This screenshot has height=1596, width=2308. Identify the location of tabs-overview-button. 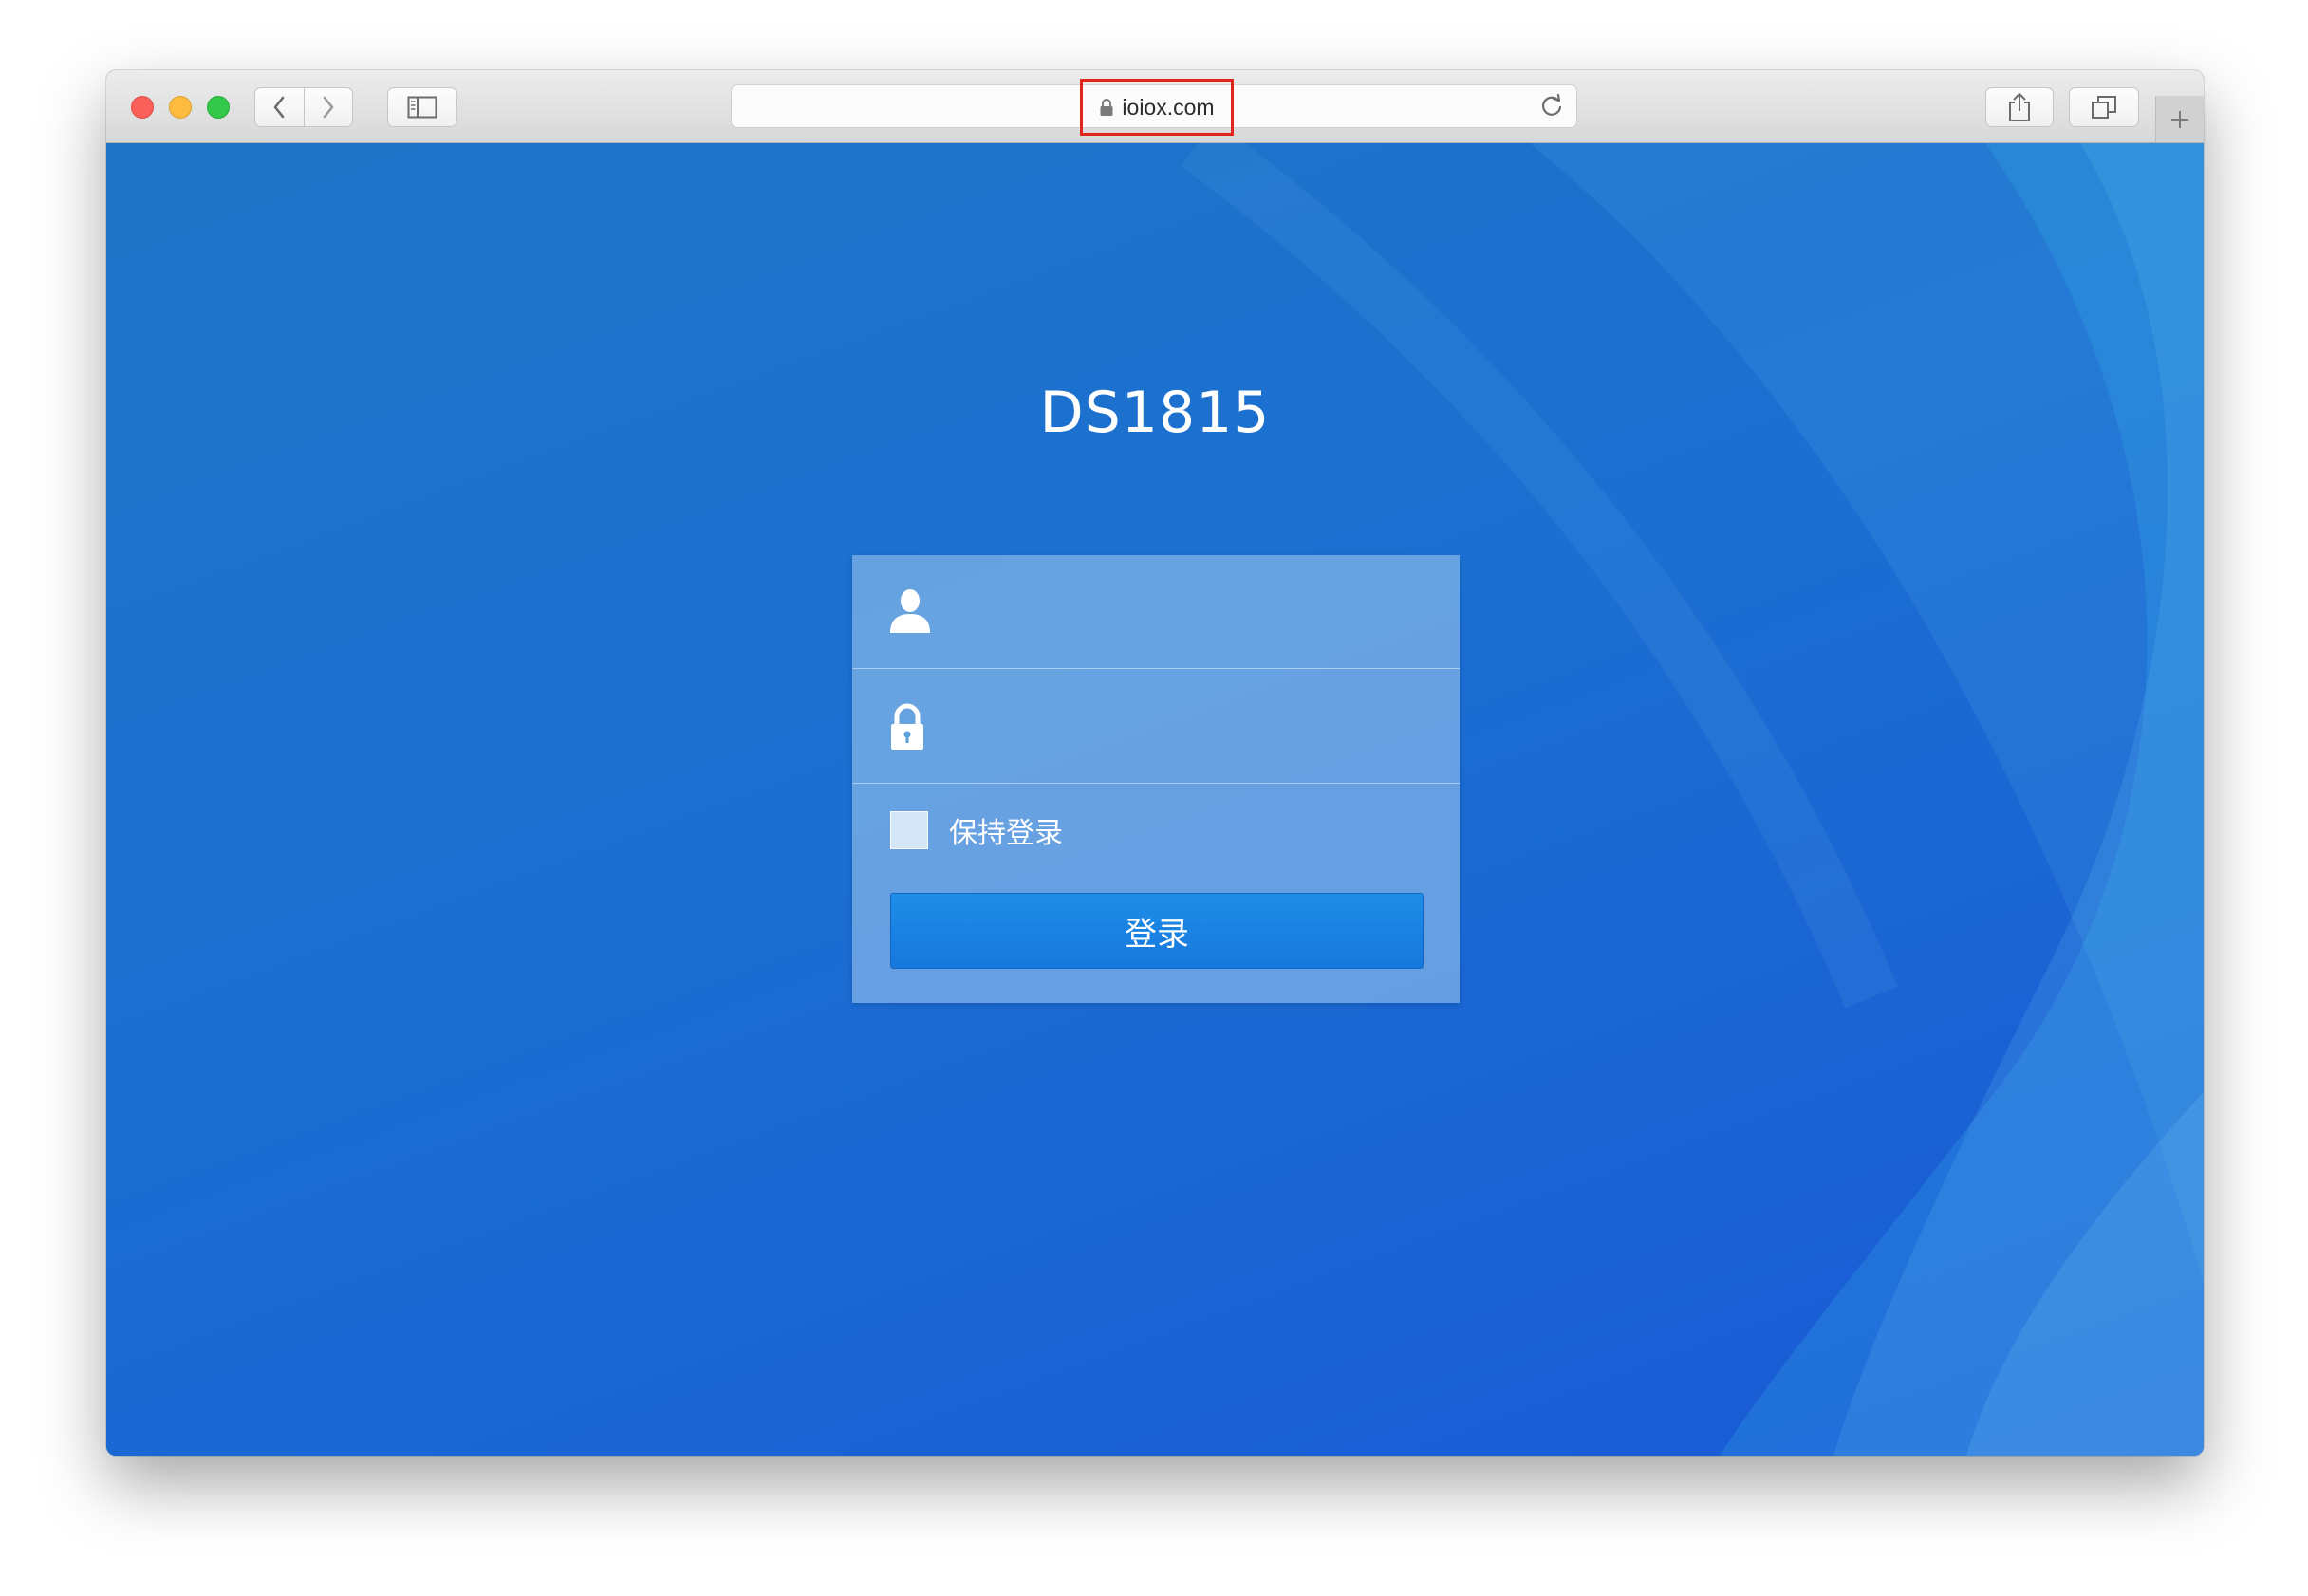
(2104, 107).